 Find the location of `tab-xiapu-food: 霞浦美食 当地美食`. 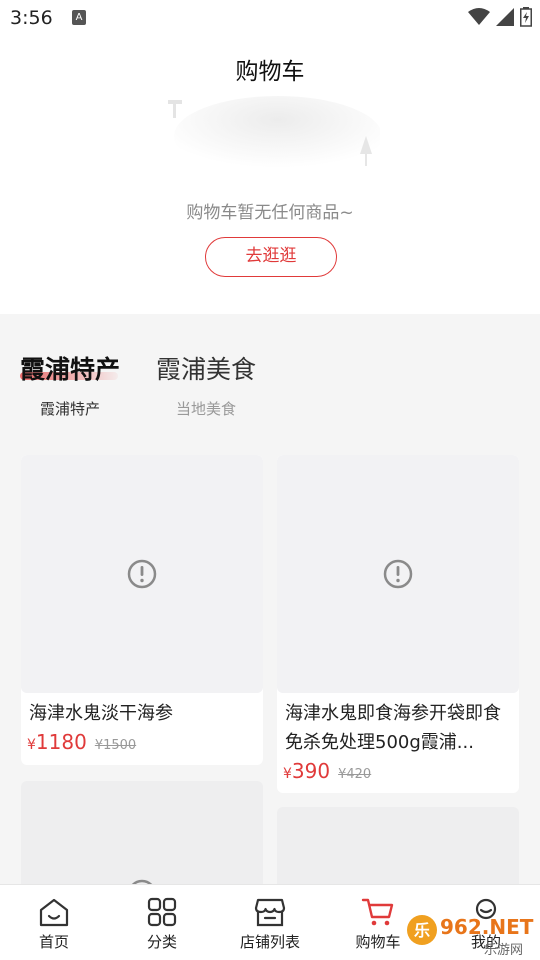

tab-xiapu-food: 霞浦美食 当地美食 is located at coordinates (206, 384).